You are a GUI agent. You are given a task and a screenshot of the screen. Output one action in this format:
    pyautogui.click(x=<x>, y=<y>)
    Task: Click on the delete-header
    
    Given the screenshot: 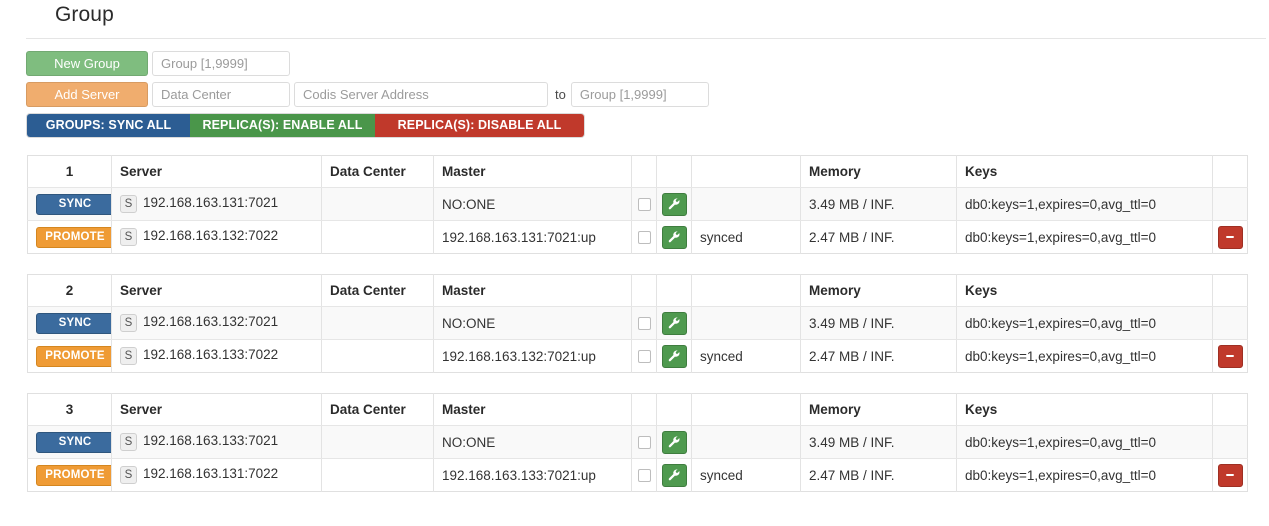 What is the action you would take?
    pyautogui.click(x=1230, y=290)
    